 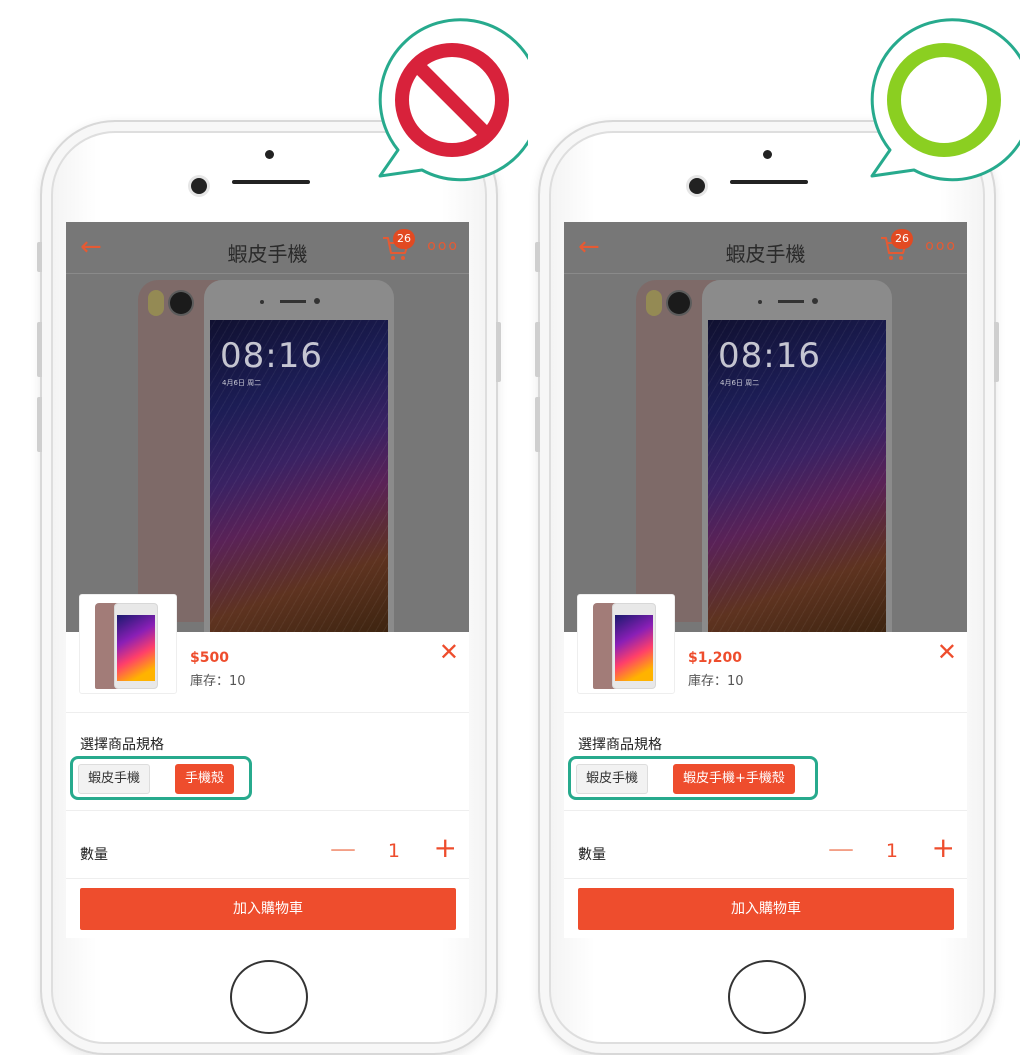 What do you see at coordinates (205, 779) in the screenshot?
I see `option-phone-case: 手機殼` at bounding box center [205, 779].